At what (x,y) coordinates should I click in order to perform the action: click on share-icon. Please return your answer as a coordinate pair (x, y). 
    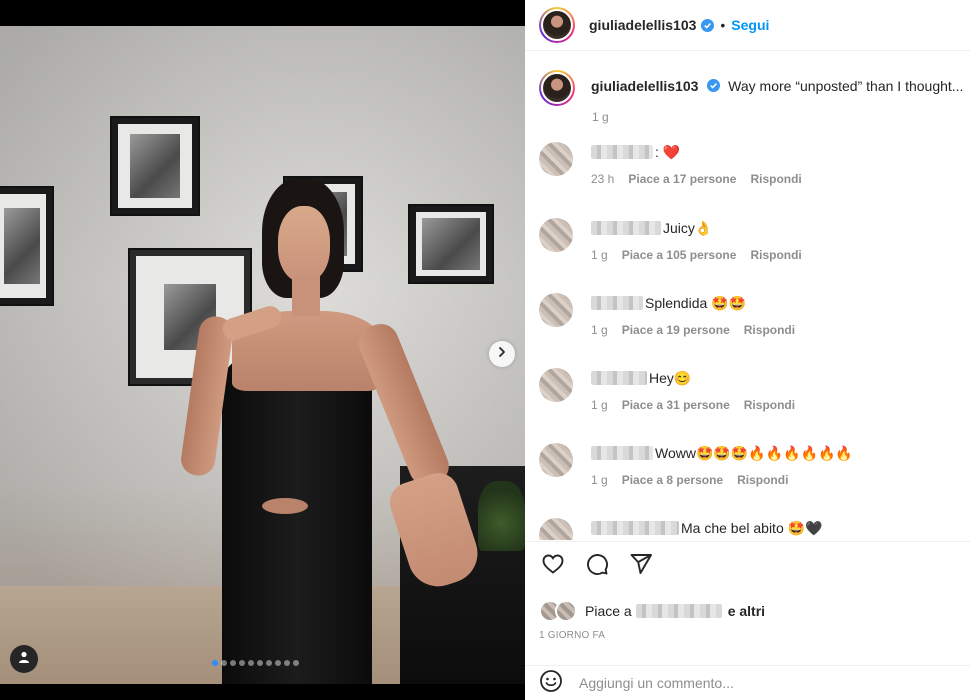
    Looking at the image, I should click on (641, 566).